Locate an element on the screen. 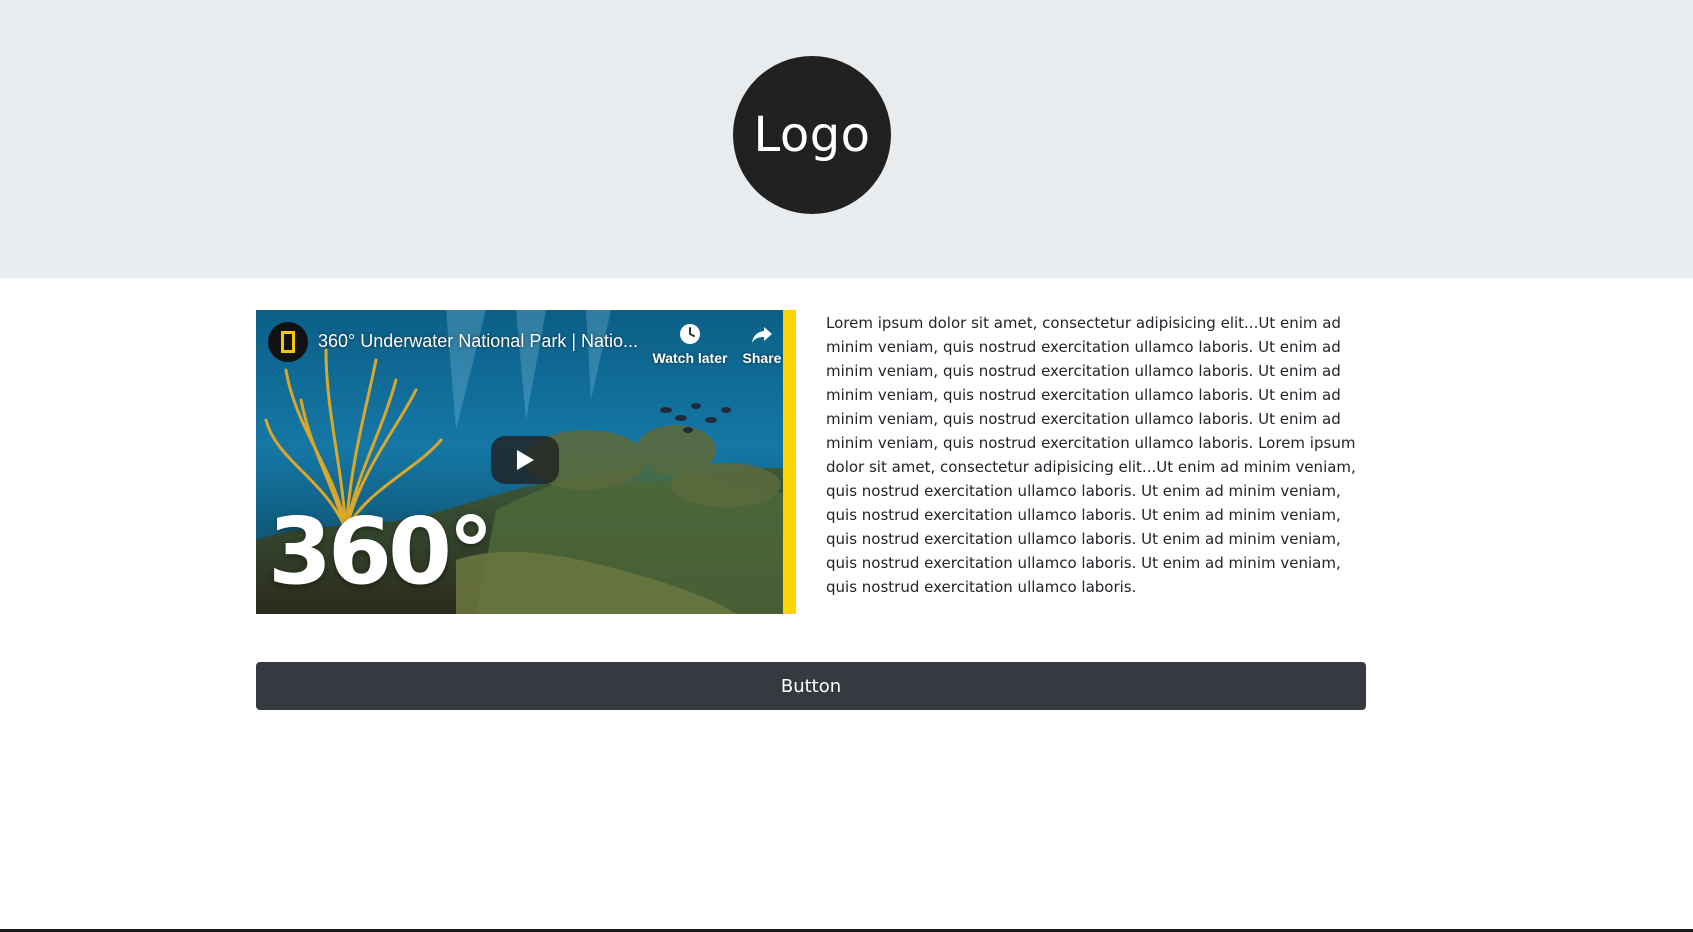 This screenshot has width=1693, height=932. play-button is located at coordinates (525, 460).